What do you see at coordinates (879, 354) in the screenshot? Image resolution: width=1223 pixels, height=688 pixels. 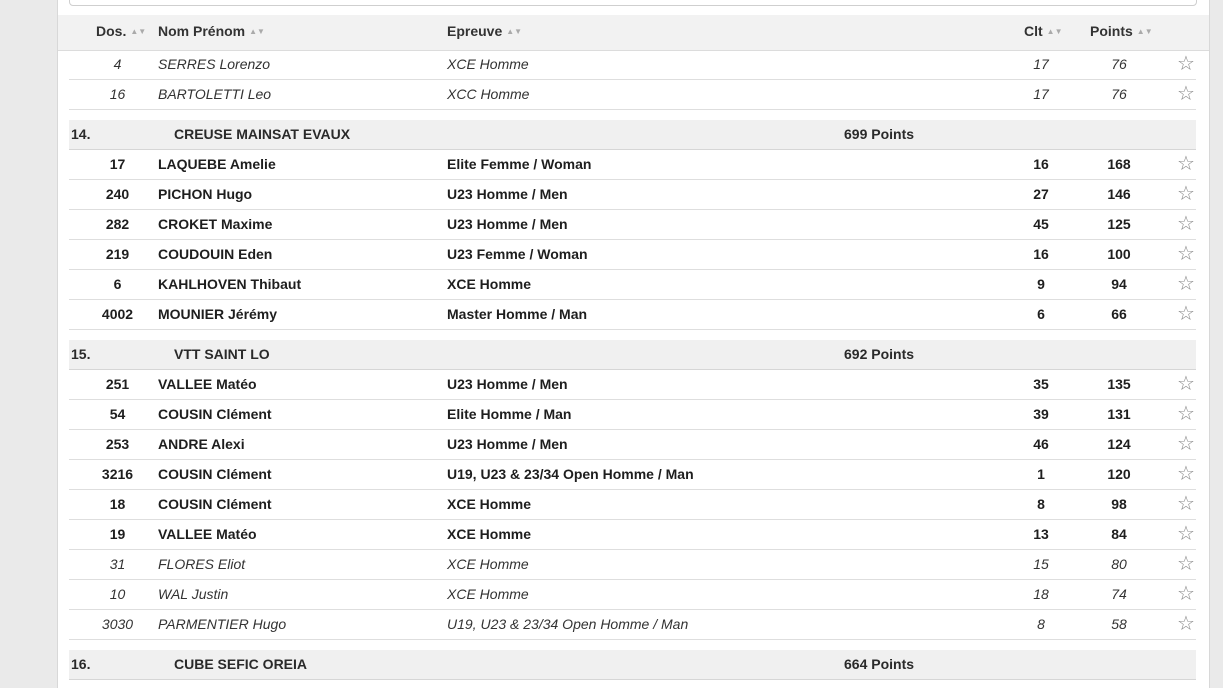 I see `club-points: 692 Points` at bounding box center [879, 354].